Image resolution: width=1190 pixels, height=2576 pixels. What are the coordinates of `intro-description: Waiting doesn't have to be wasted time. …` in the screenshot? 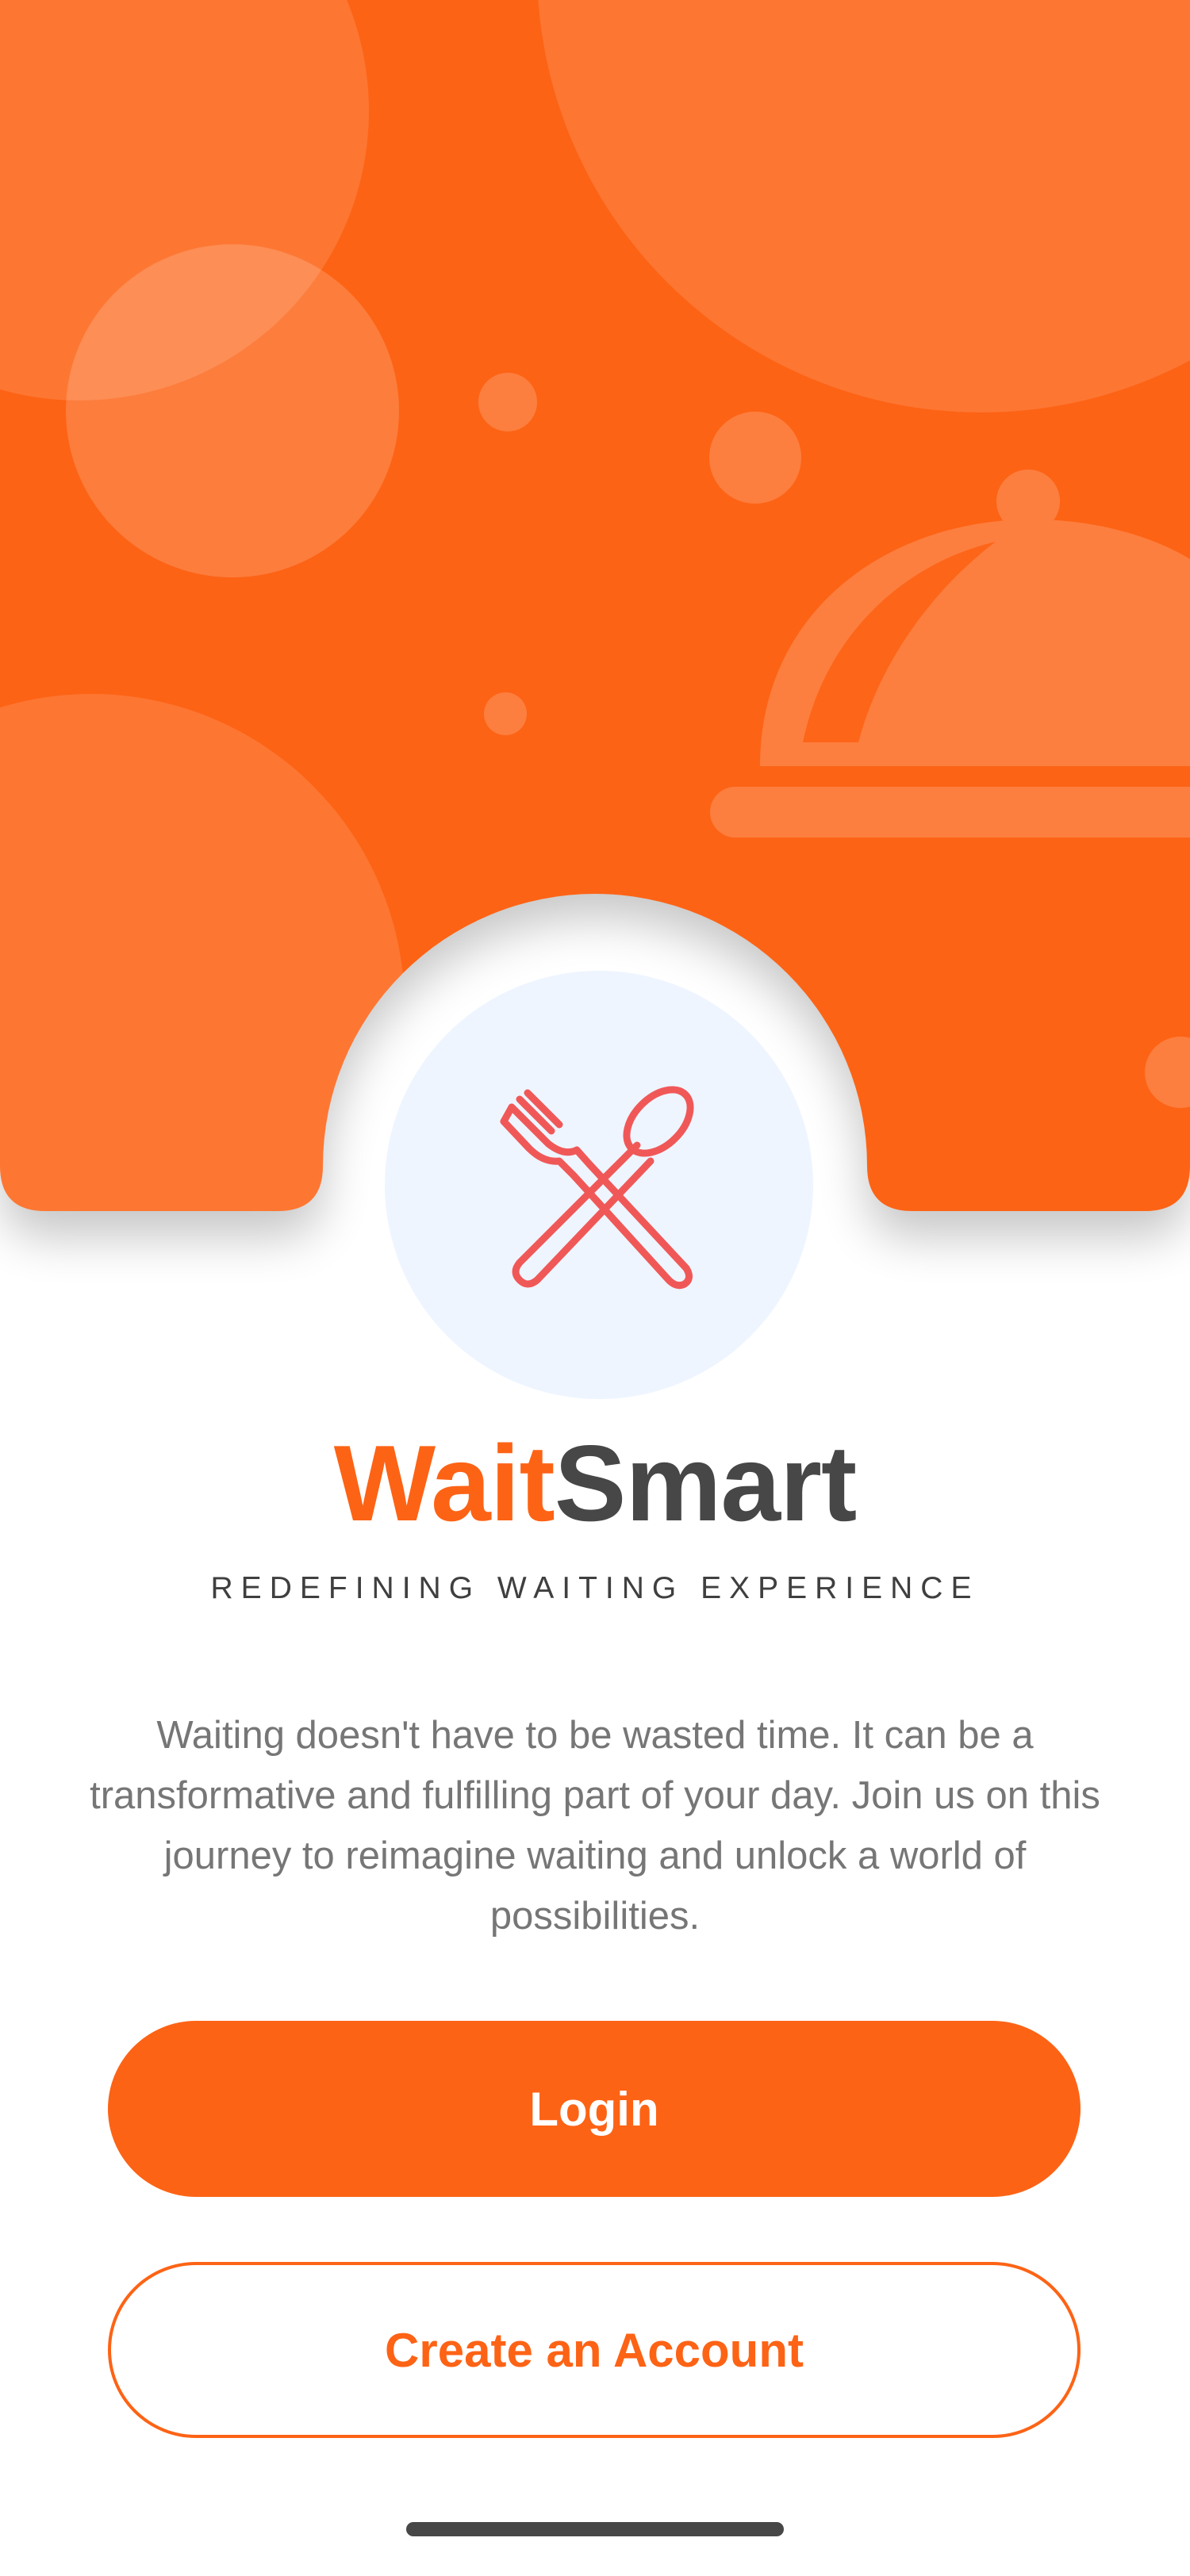 It's located at (595, 1826).